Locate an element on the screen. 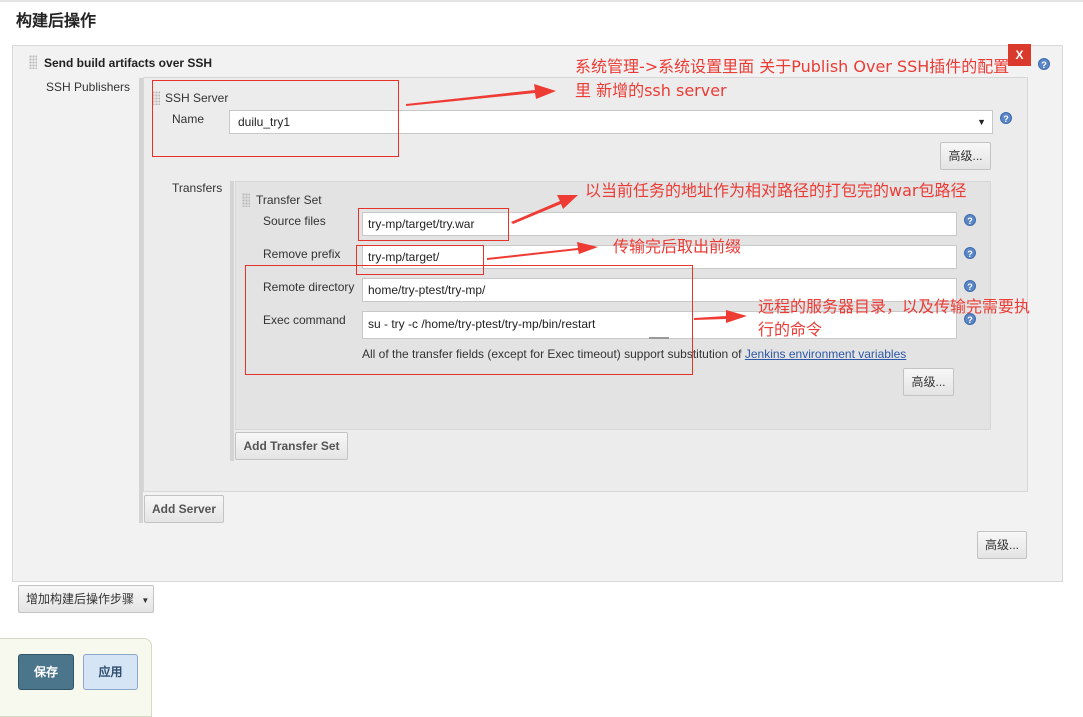  annotation-arrows is located at coordinates (576, 203).